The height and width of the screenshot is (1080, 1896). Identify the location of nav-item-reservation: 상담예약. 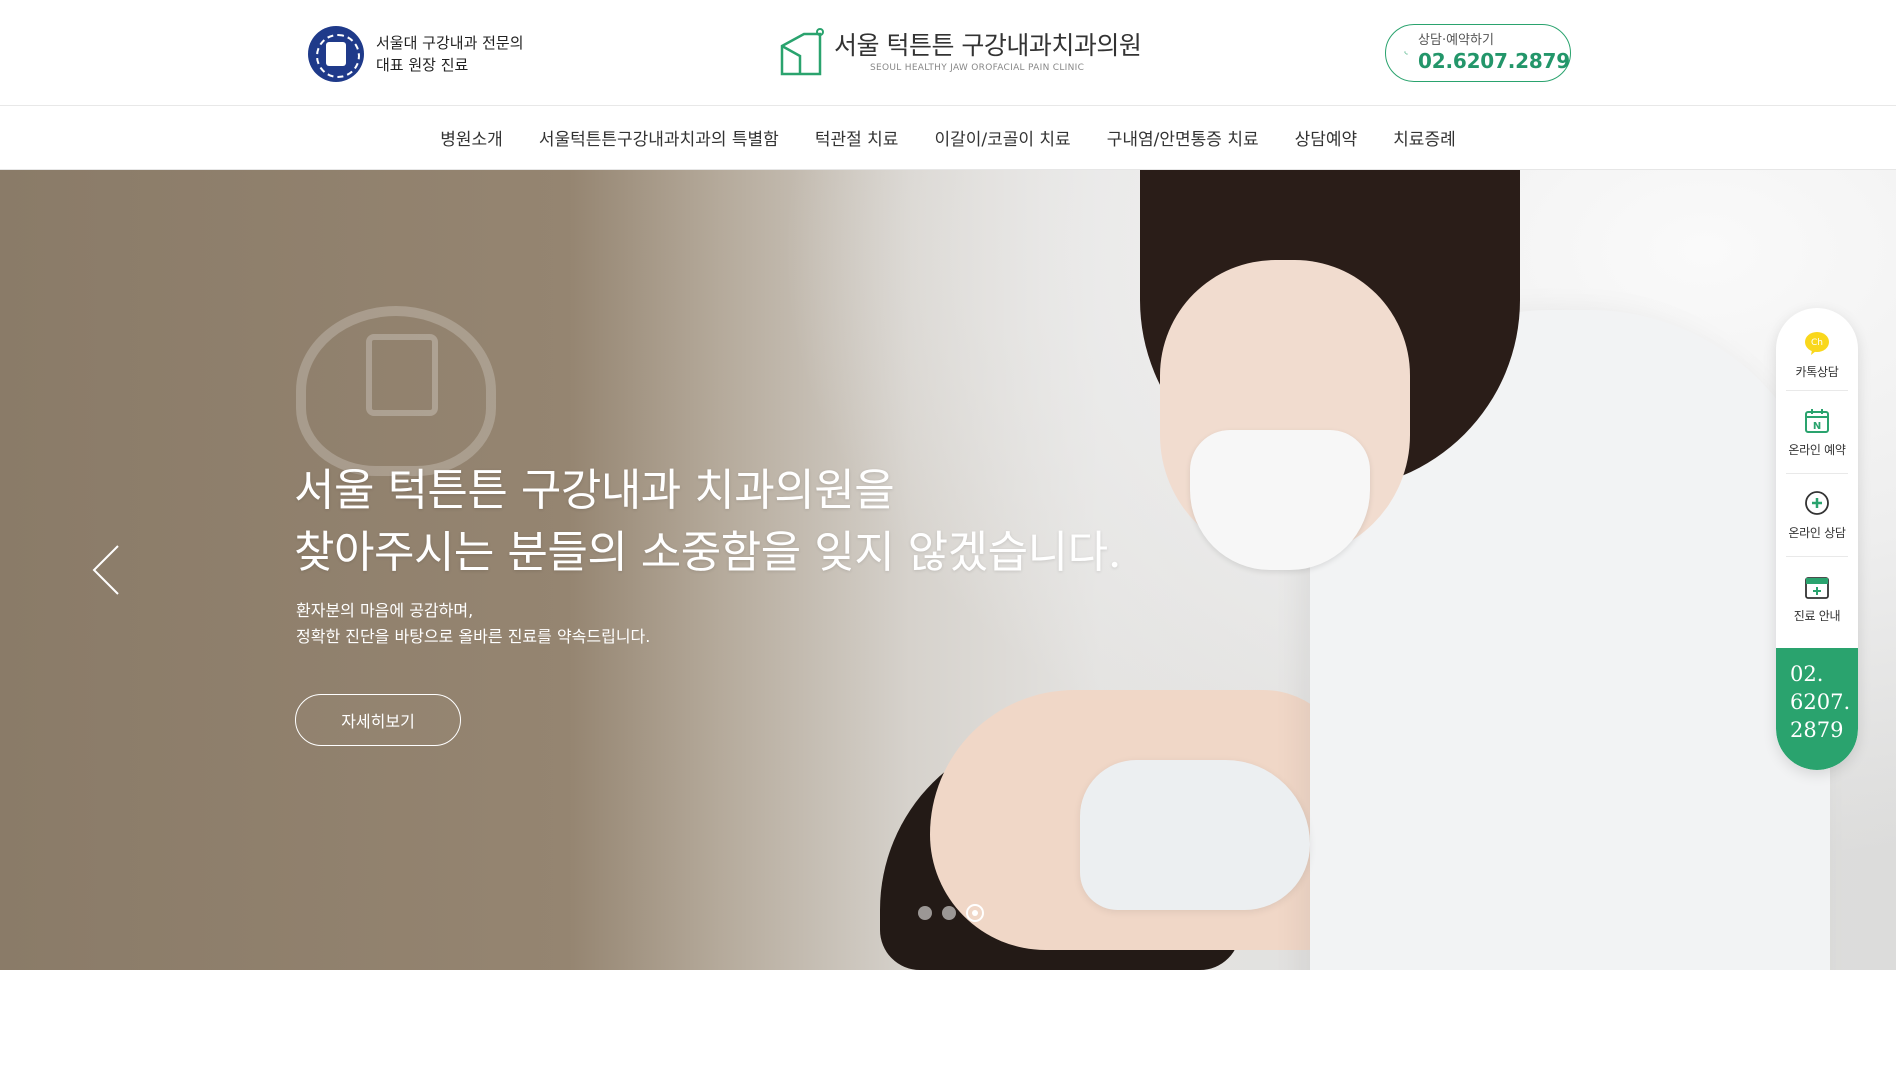
(1326, 137).